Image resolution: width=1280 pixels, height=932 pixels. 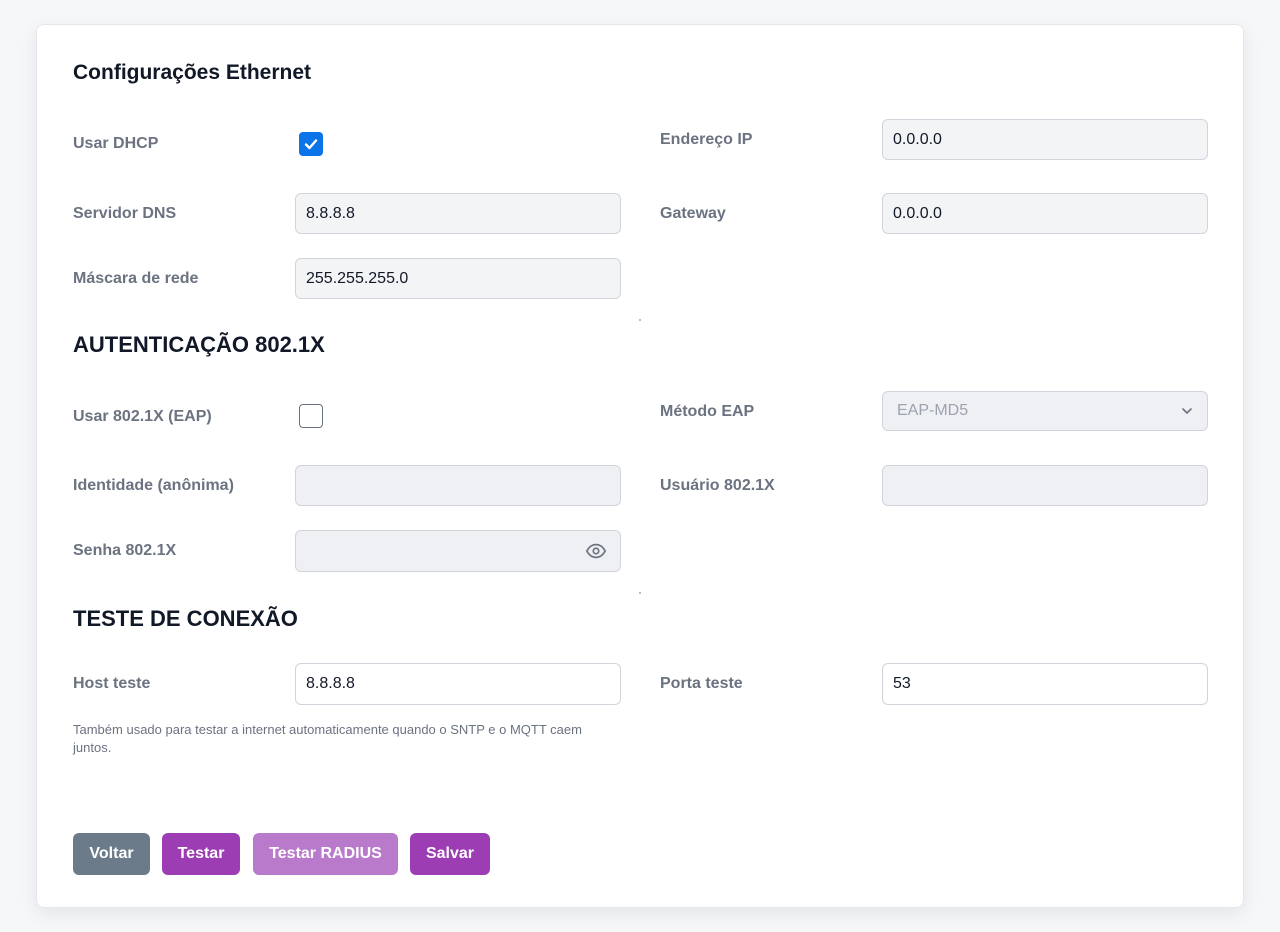 What do you see at coordinates (458, 485) in the screenshot?
I see `identity-input` at bounding box center [458, 485].